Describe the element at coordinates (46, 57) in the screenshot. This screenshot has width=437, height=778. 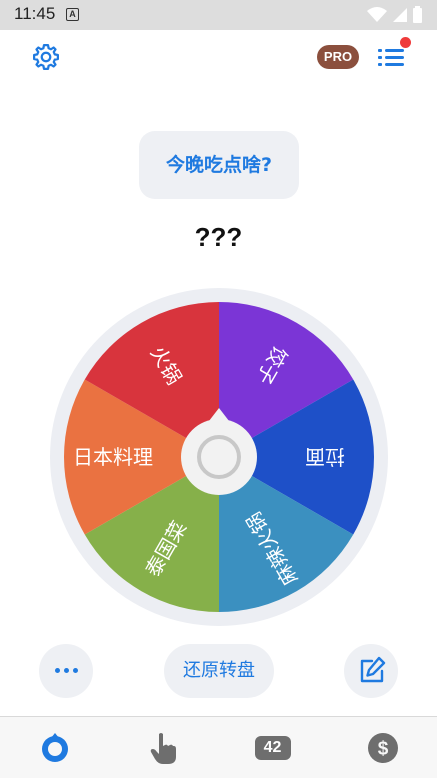
I see `settings-gear-icon` at that location.